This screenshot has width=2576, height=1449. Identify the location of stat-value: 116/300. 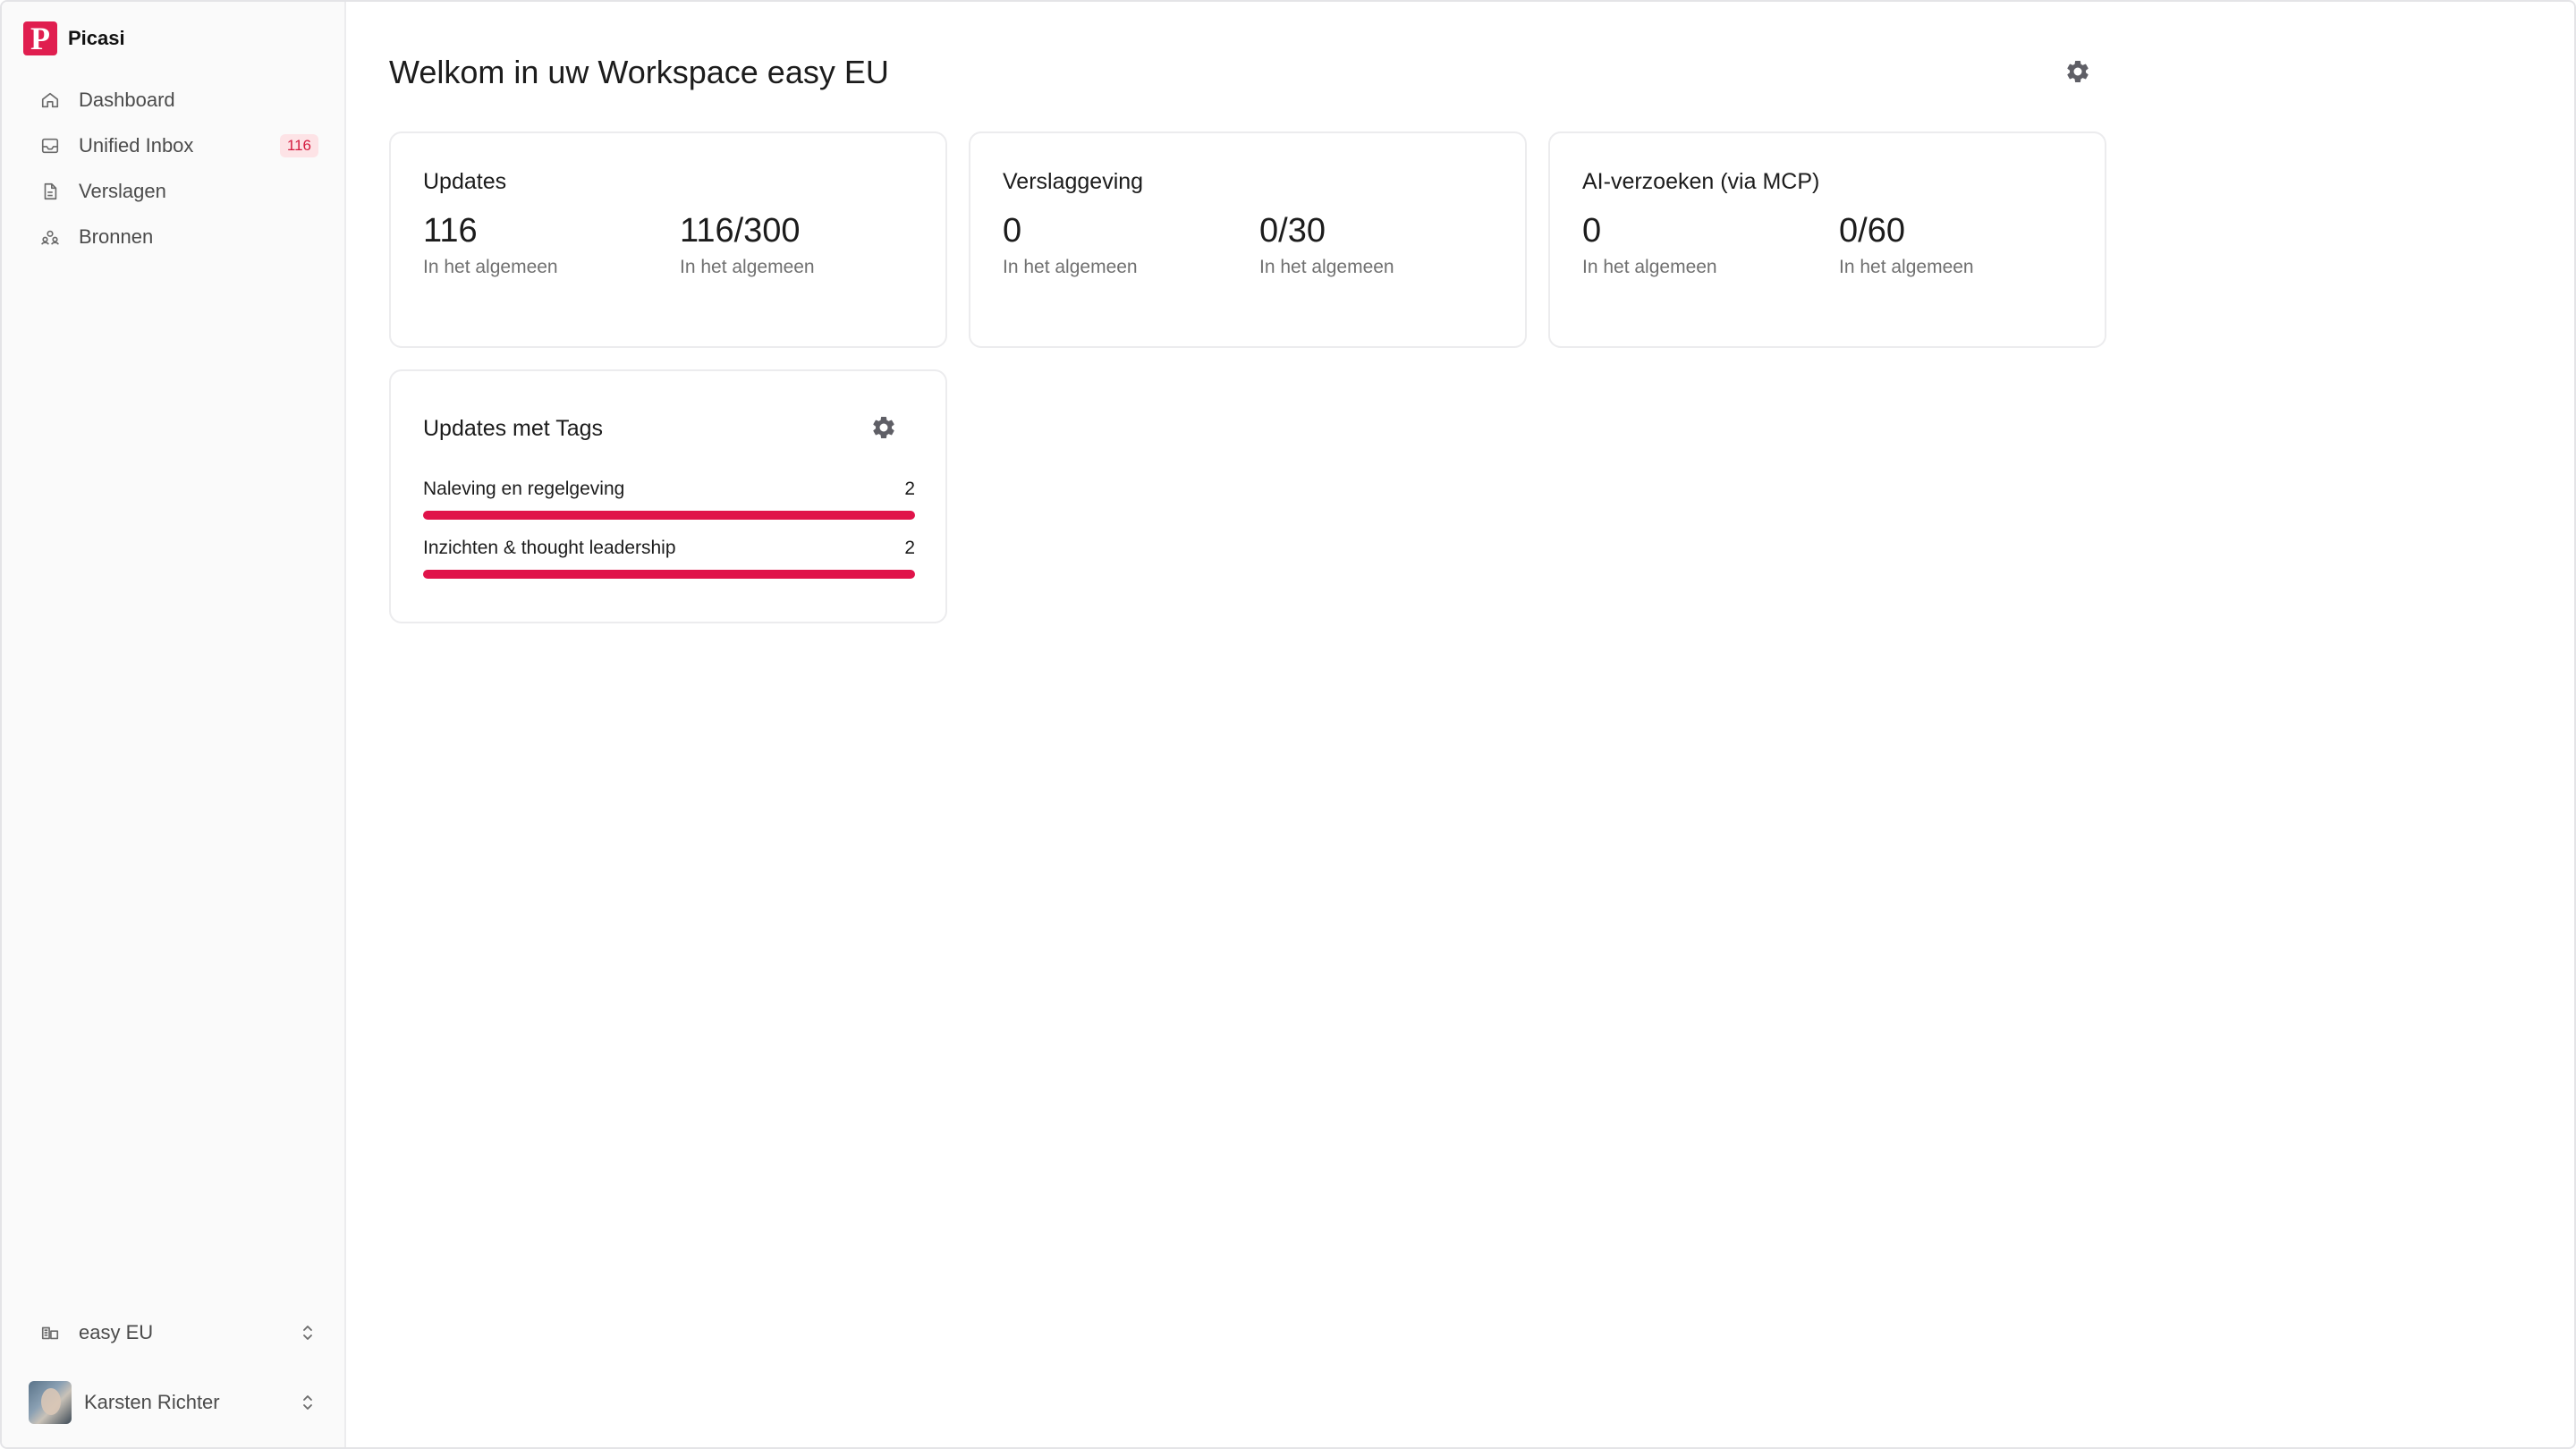
(740, 231).